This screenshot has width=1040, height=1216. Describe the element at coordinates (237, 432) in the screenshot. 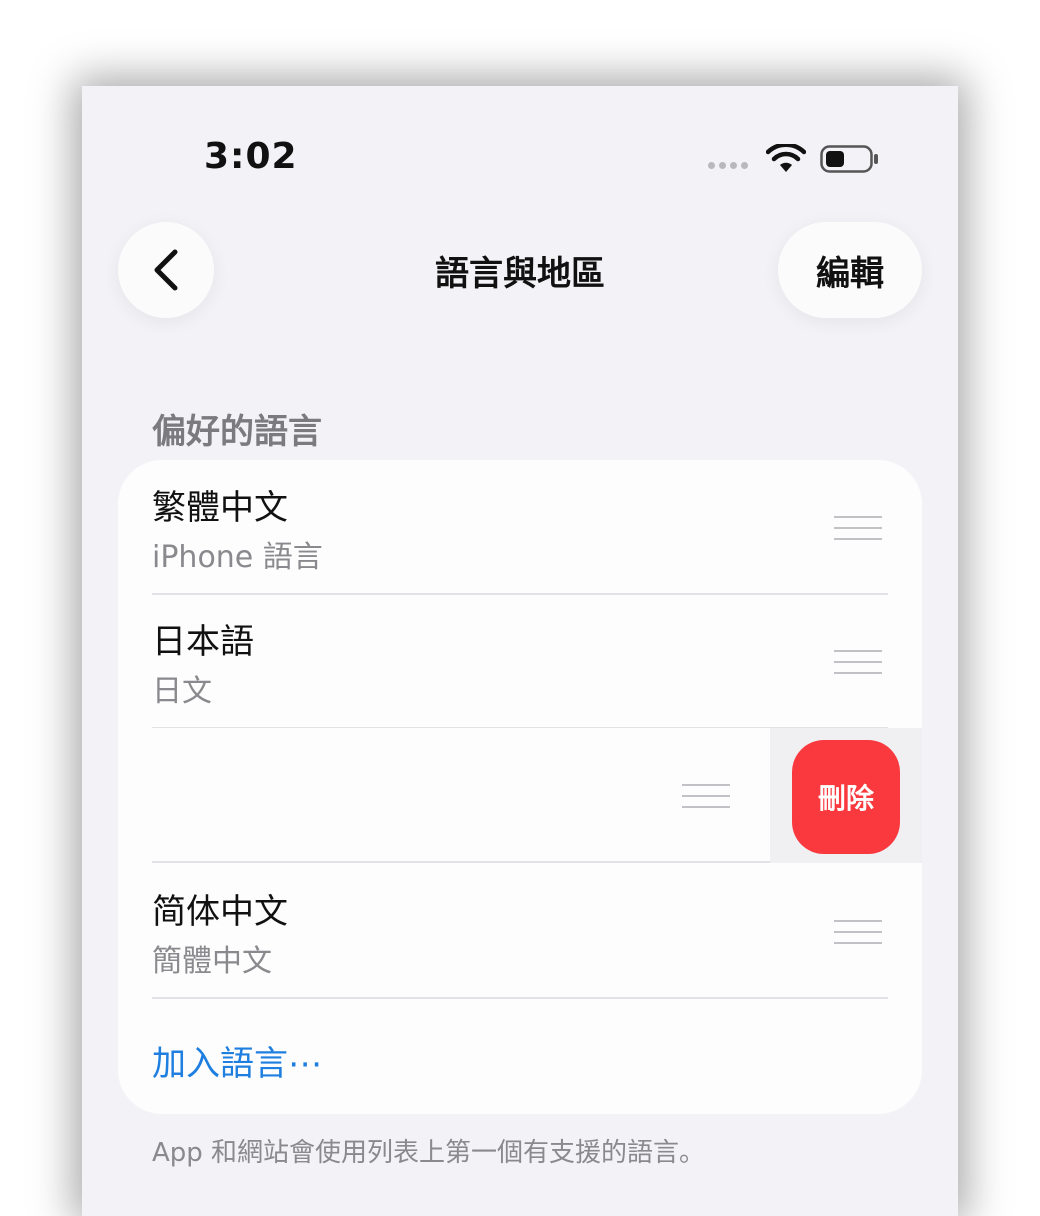

I see `section-header: 偏好的語言` at that location.